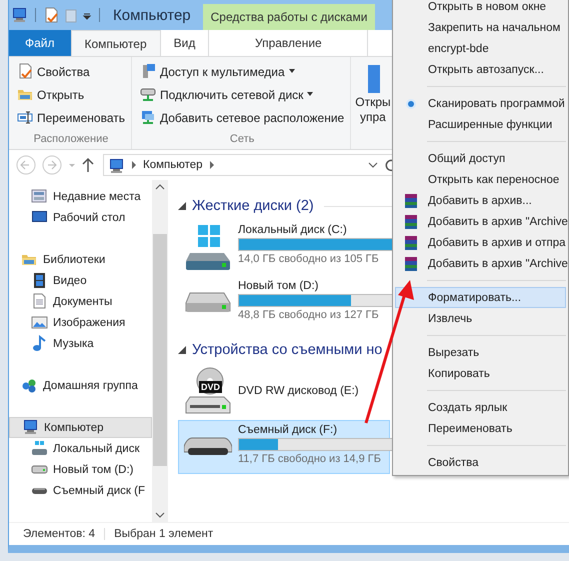  I want to click on menu-item: Расширенные функции, so click(480, 124).